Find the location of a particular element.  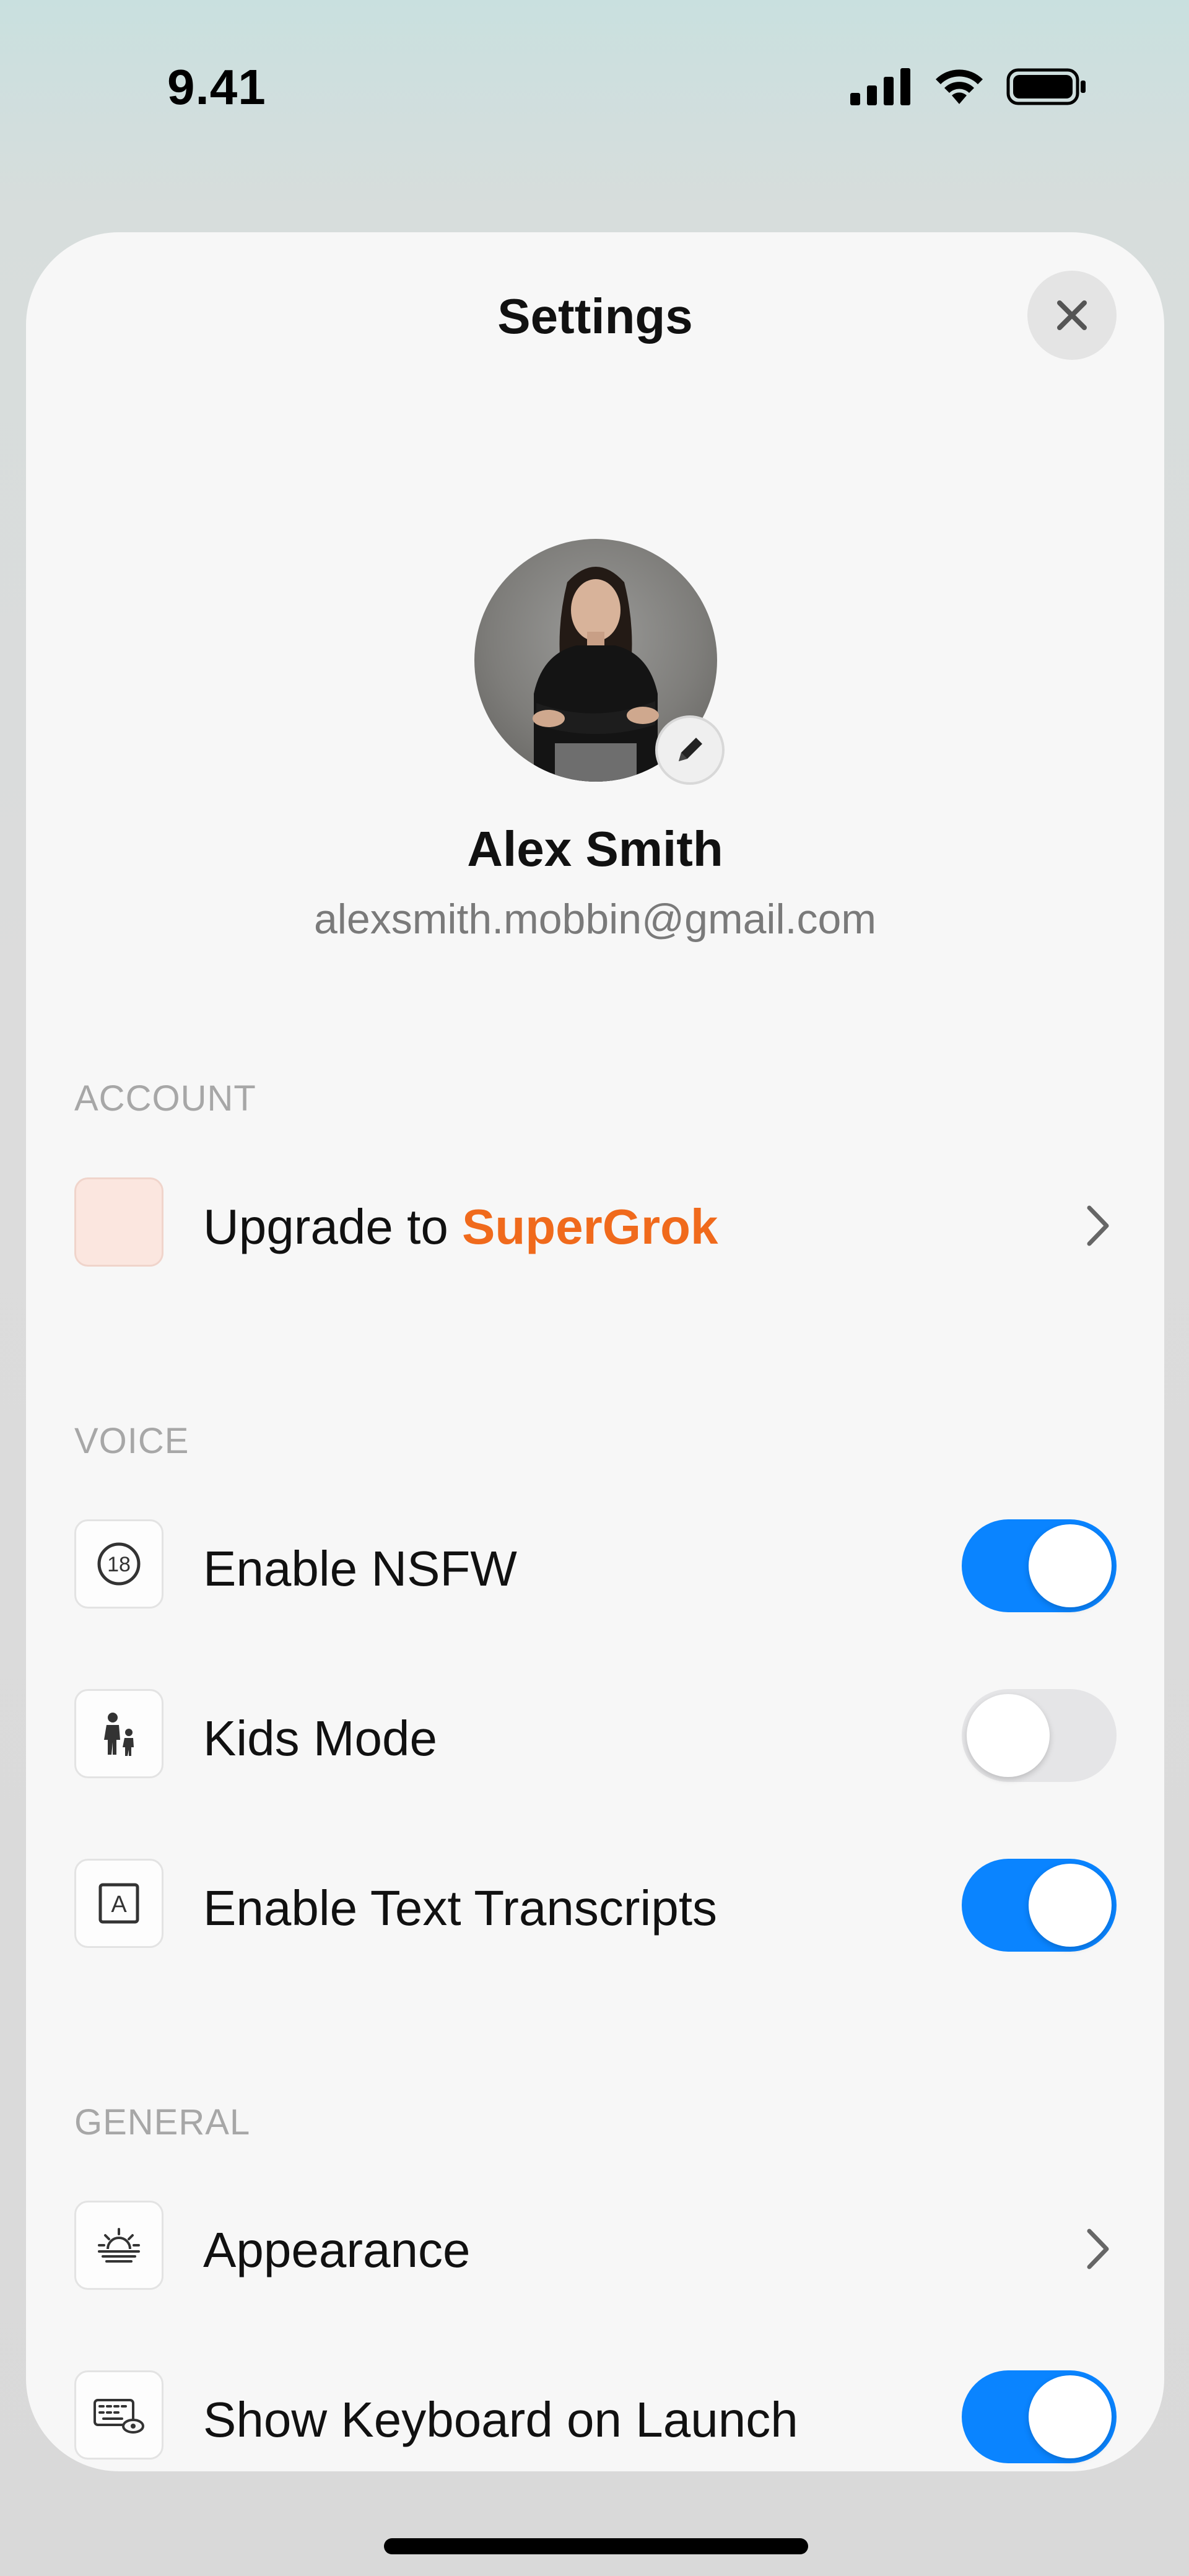

appearance-label: Appearance is located at coordinates (337, 2249).